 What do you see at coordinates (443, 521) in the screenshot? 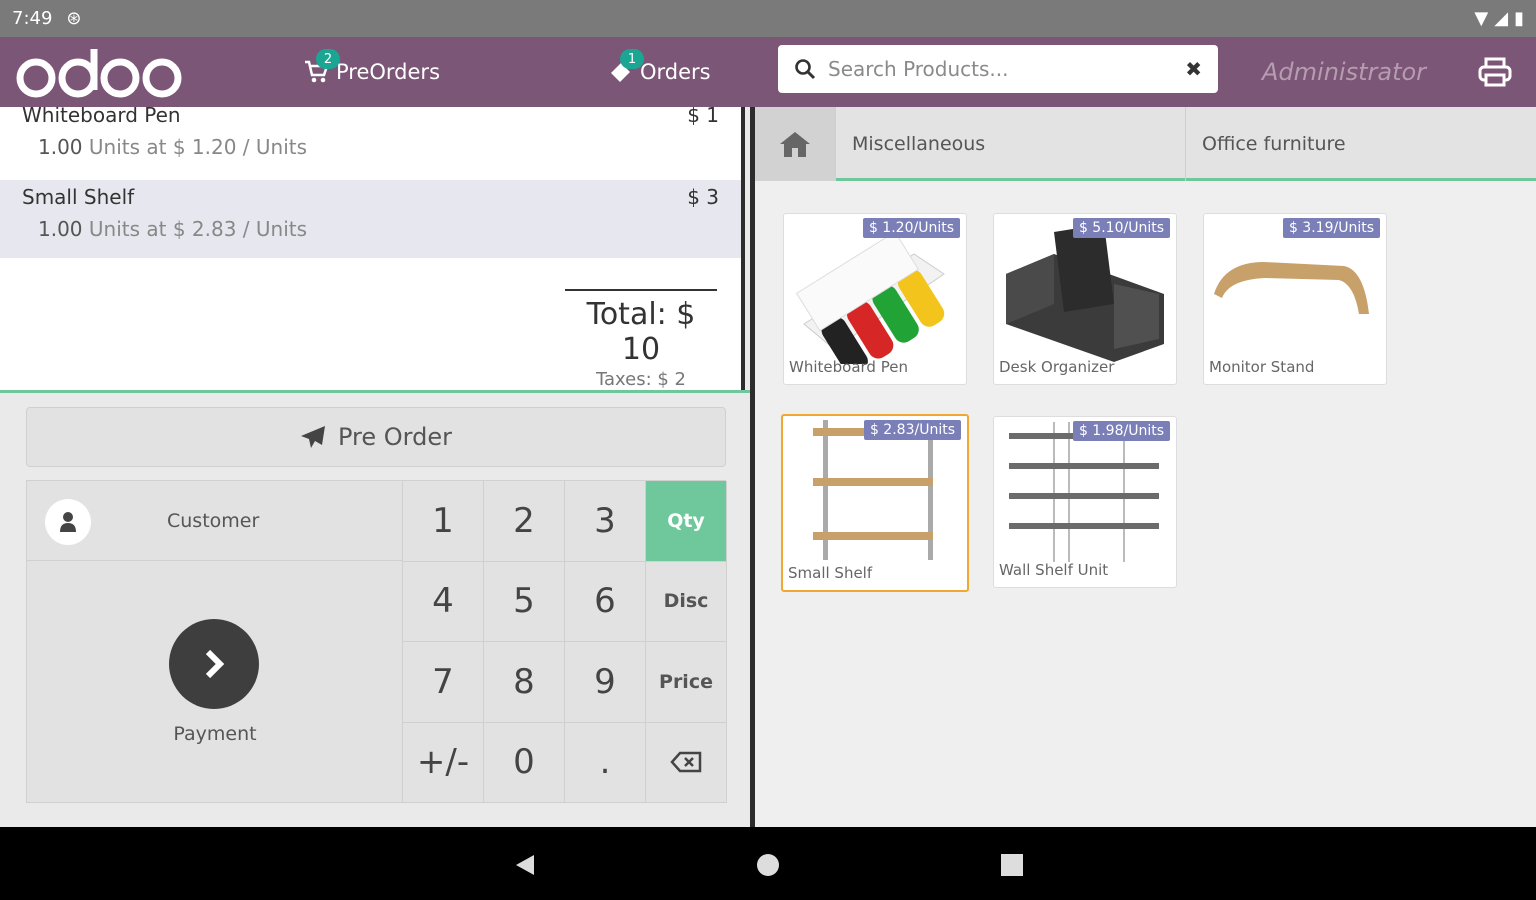
I see `numpad-key-1: 1` at bounding box center [443, 521].